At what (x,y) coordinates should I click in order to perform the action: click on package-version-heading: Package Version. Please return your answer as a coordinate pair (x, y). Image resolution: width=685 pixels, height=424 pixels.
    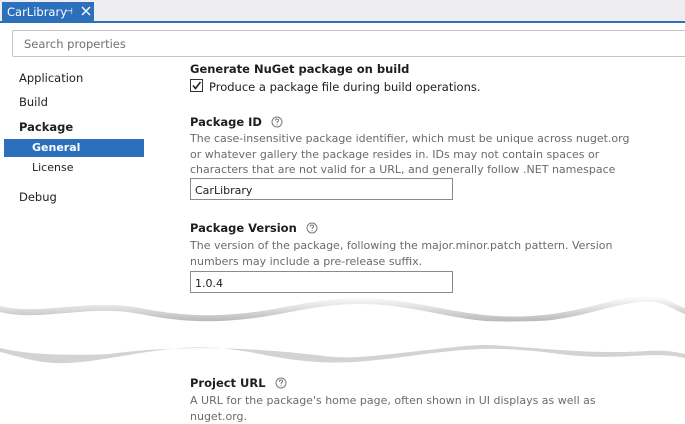
    Looking at the image, I should click on (254, 228).